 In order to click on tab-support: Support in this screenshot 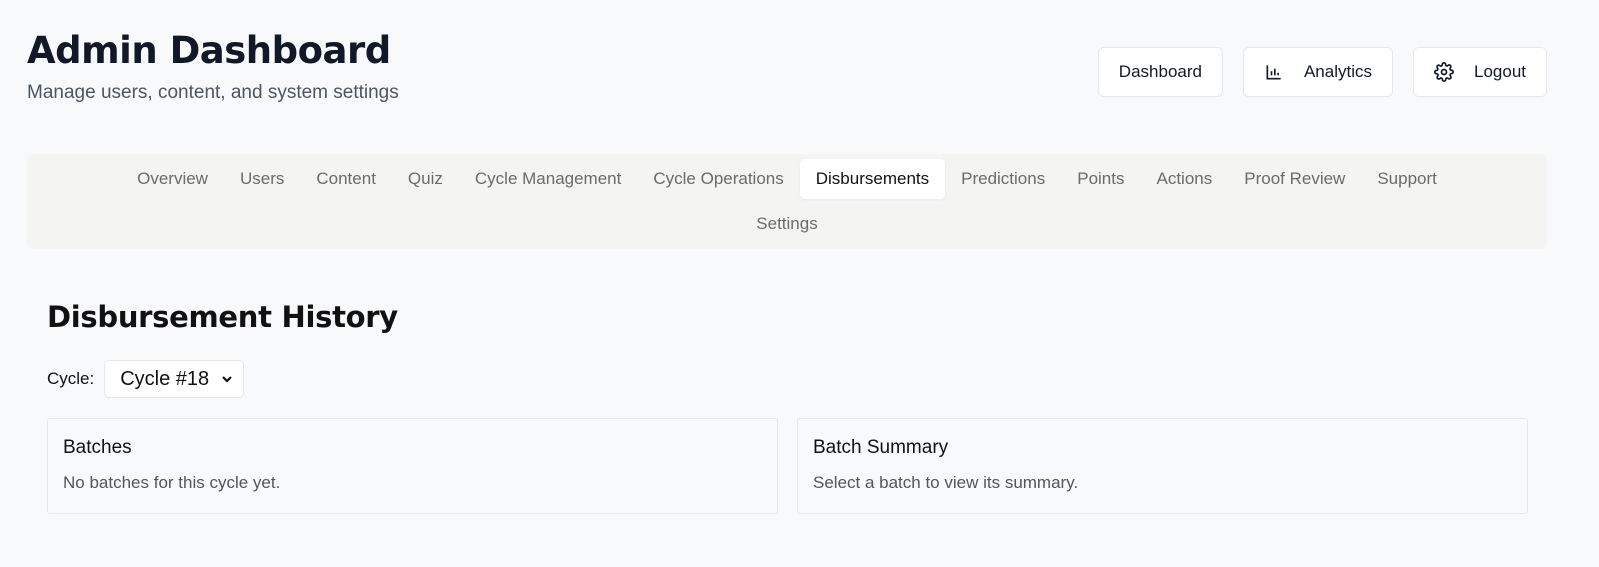, I will do `click(1407, 179)`.